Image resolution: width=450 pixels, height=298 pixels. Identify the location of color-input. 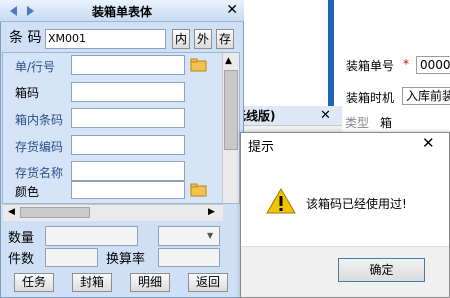
(128, 190).